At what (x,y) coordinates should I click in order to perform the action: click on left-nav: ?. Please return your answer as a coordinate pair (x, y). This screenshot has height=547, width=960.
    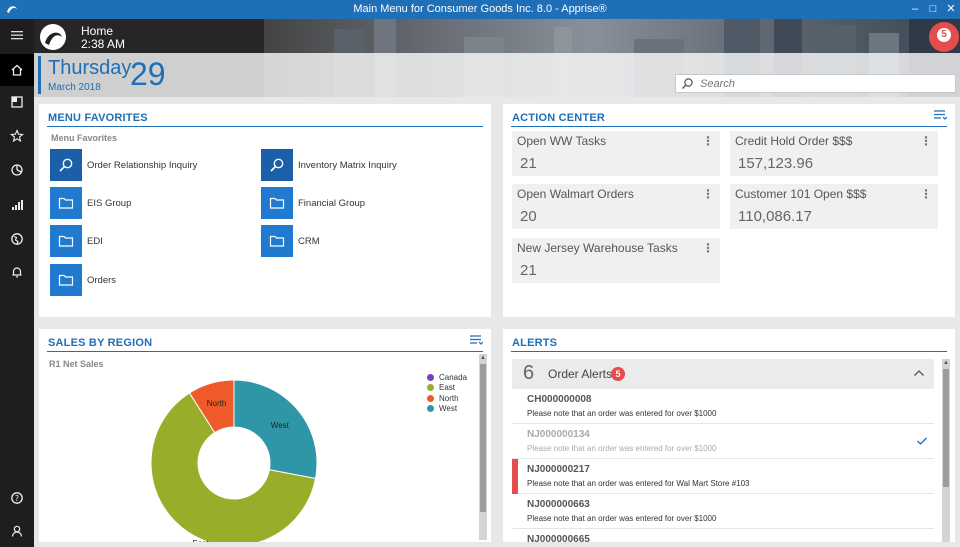
    Looking at the image, I should click on (17, 283).